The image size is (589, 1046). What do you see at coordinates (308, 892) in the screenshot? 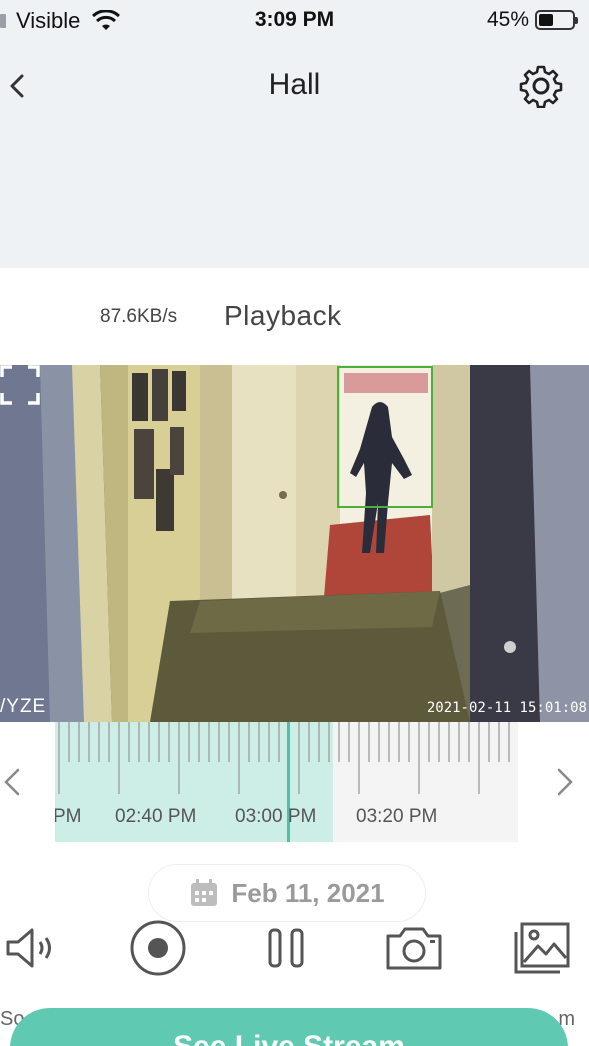
I see `date-label: Feb 11, 2021` at bounding box center [308, 892].